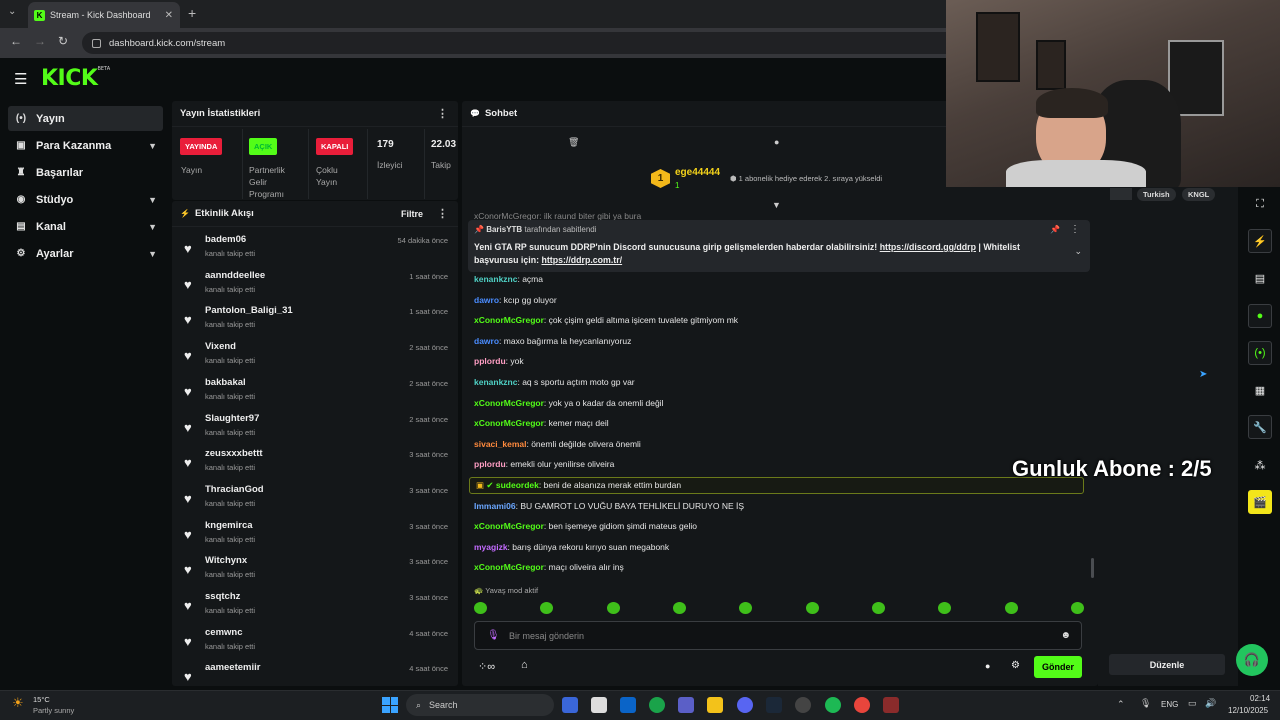 The height and width of the screenshot is (720, 1280). What do you see at coordinates (20, 79) in the screenshot?
I see `menu-icon: ☰` at bounding box center [20, 79].